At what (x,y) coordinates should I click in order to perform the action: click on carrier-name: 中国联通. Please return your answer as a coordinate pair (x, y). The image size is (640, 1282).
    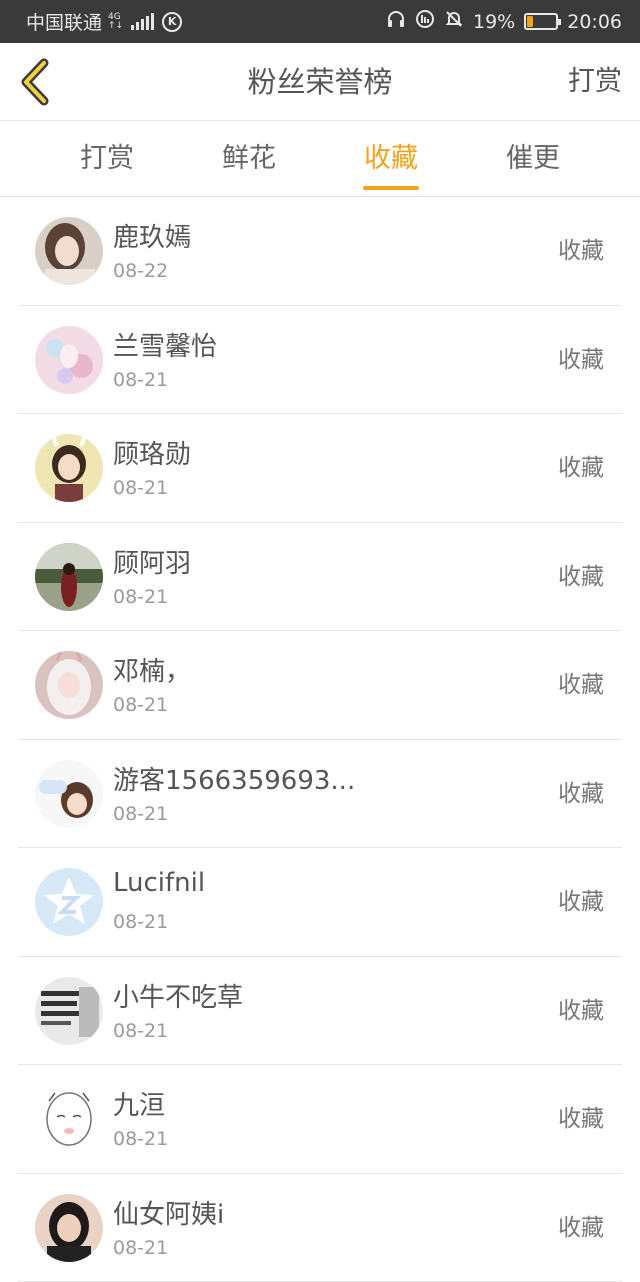
    Looking at the image, I should click on (64, 21).